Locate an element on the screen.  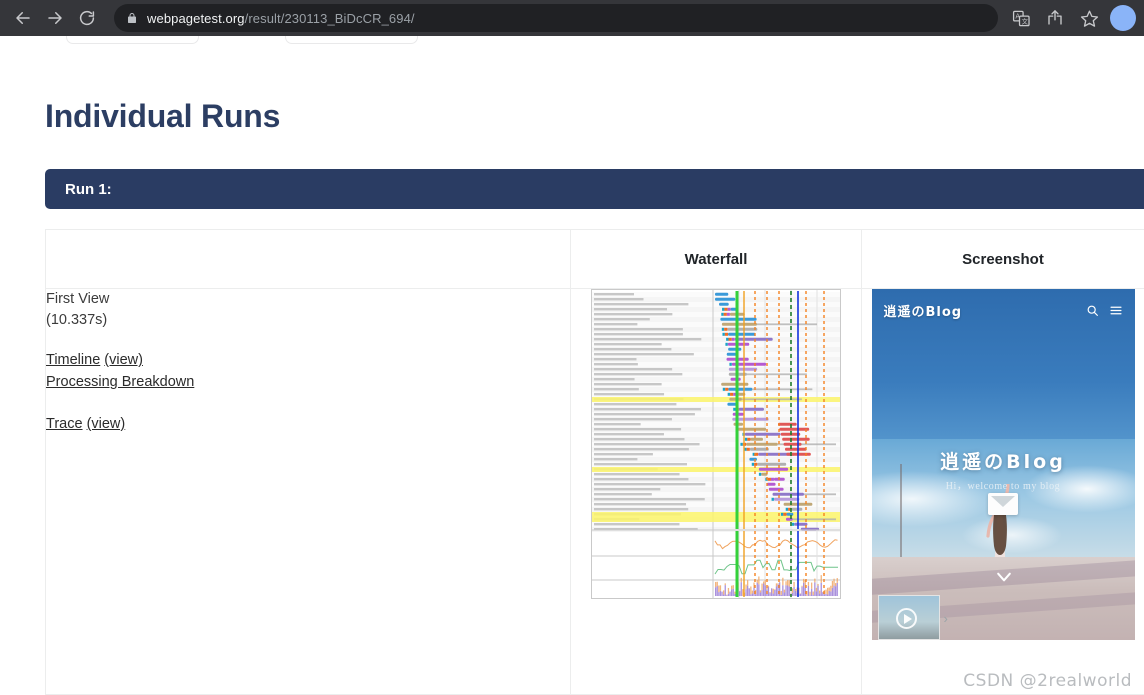
screenshot-site-topbar: 逍遥のBlog is located at coordinates (1003, 310).